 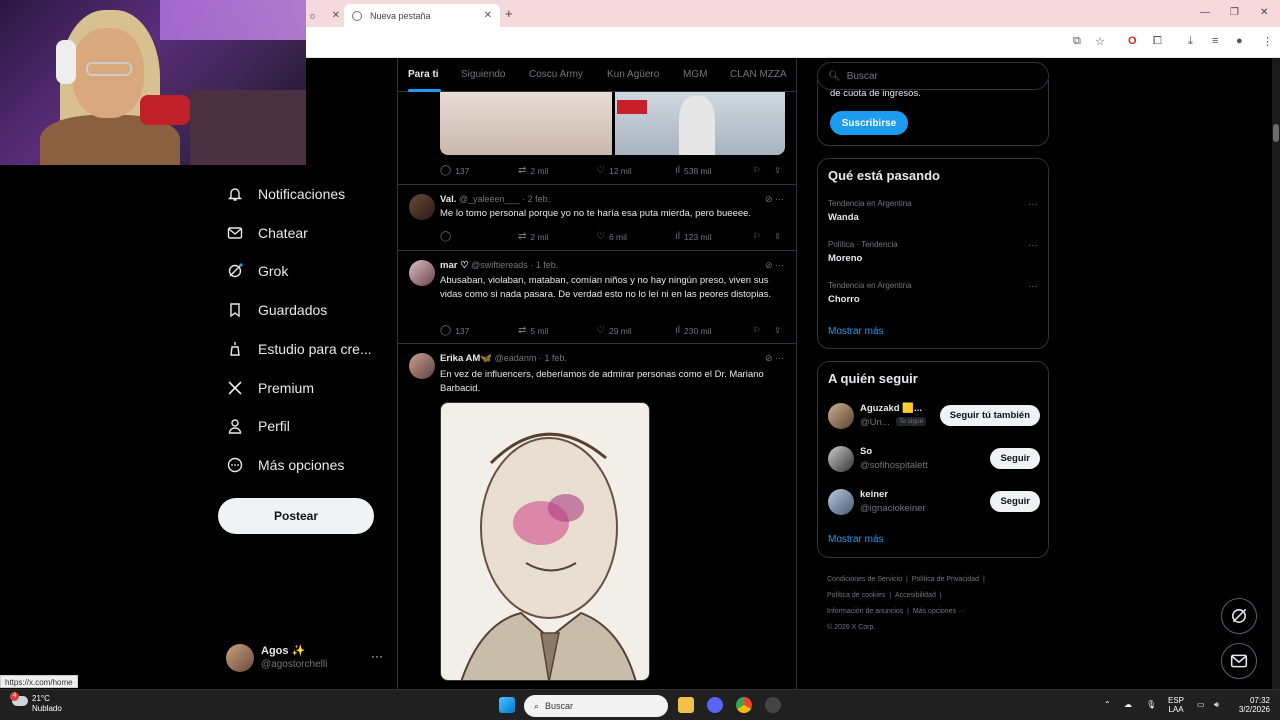 I want to click on author-handle: @swiftiereads, so click(x=499, y=265).